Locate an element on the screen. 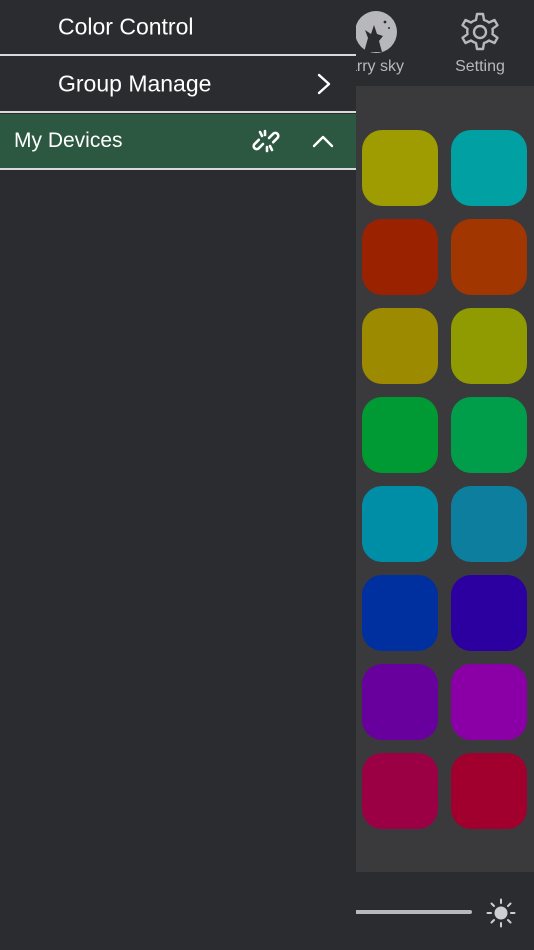  gear-icon is located at coordinates (480, 31).